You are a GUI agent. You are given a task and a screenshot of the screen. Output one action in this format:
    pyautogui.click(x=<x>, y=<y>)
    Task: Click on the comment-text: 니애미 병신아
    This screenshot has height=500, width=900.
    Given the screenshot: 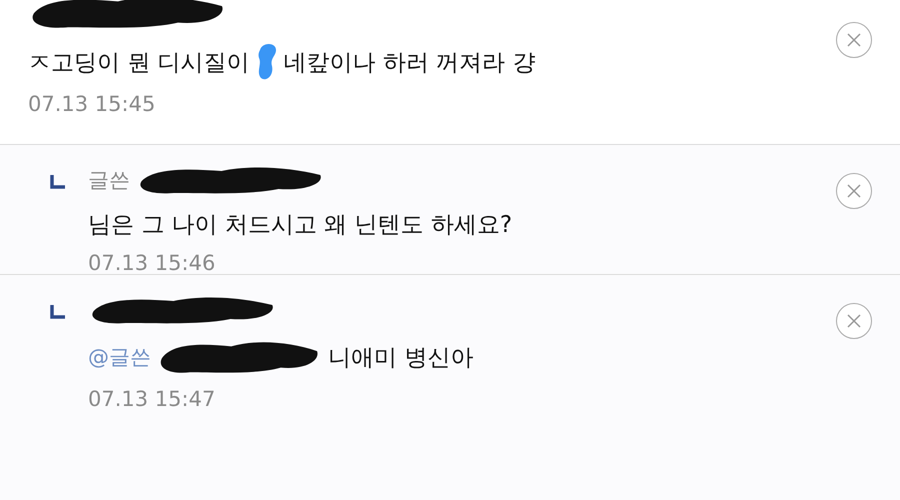 What is the action you would take?
    pyautogui.click(x=401, y=358)
    